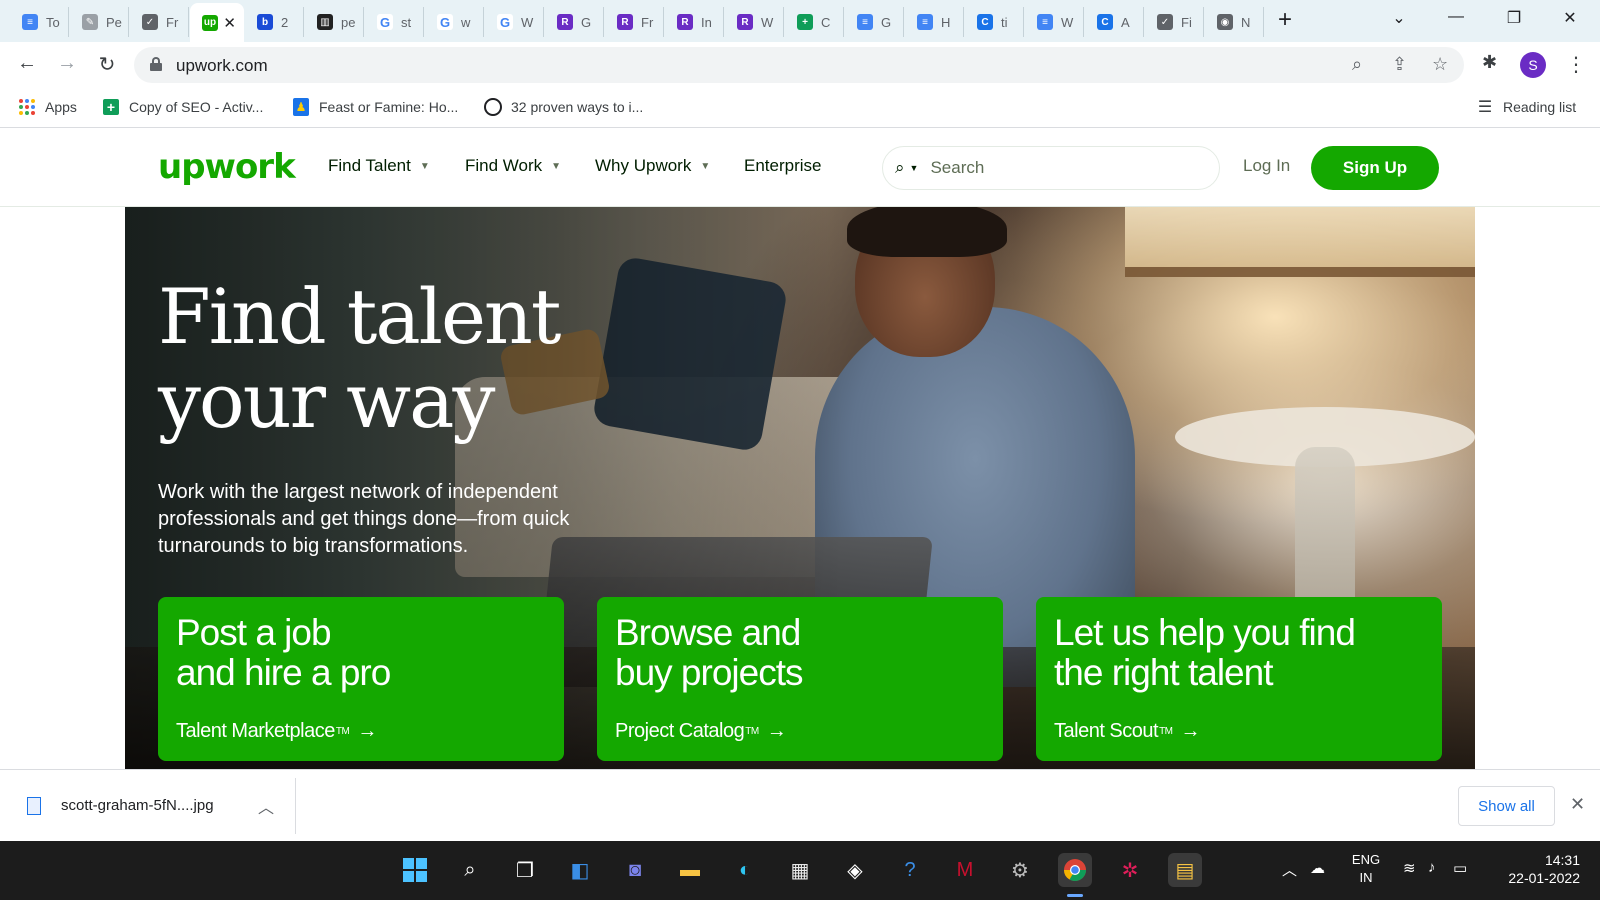  What do you see at coordinates (27, 63) in the screenshot?
I see `back-arrow-icon: ←` at bounding box center [27, 63].